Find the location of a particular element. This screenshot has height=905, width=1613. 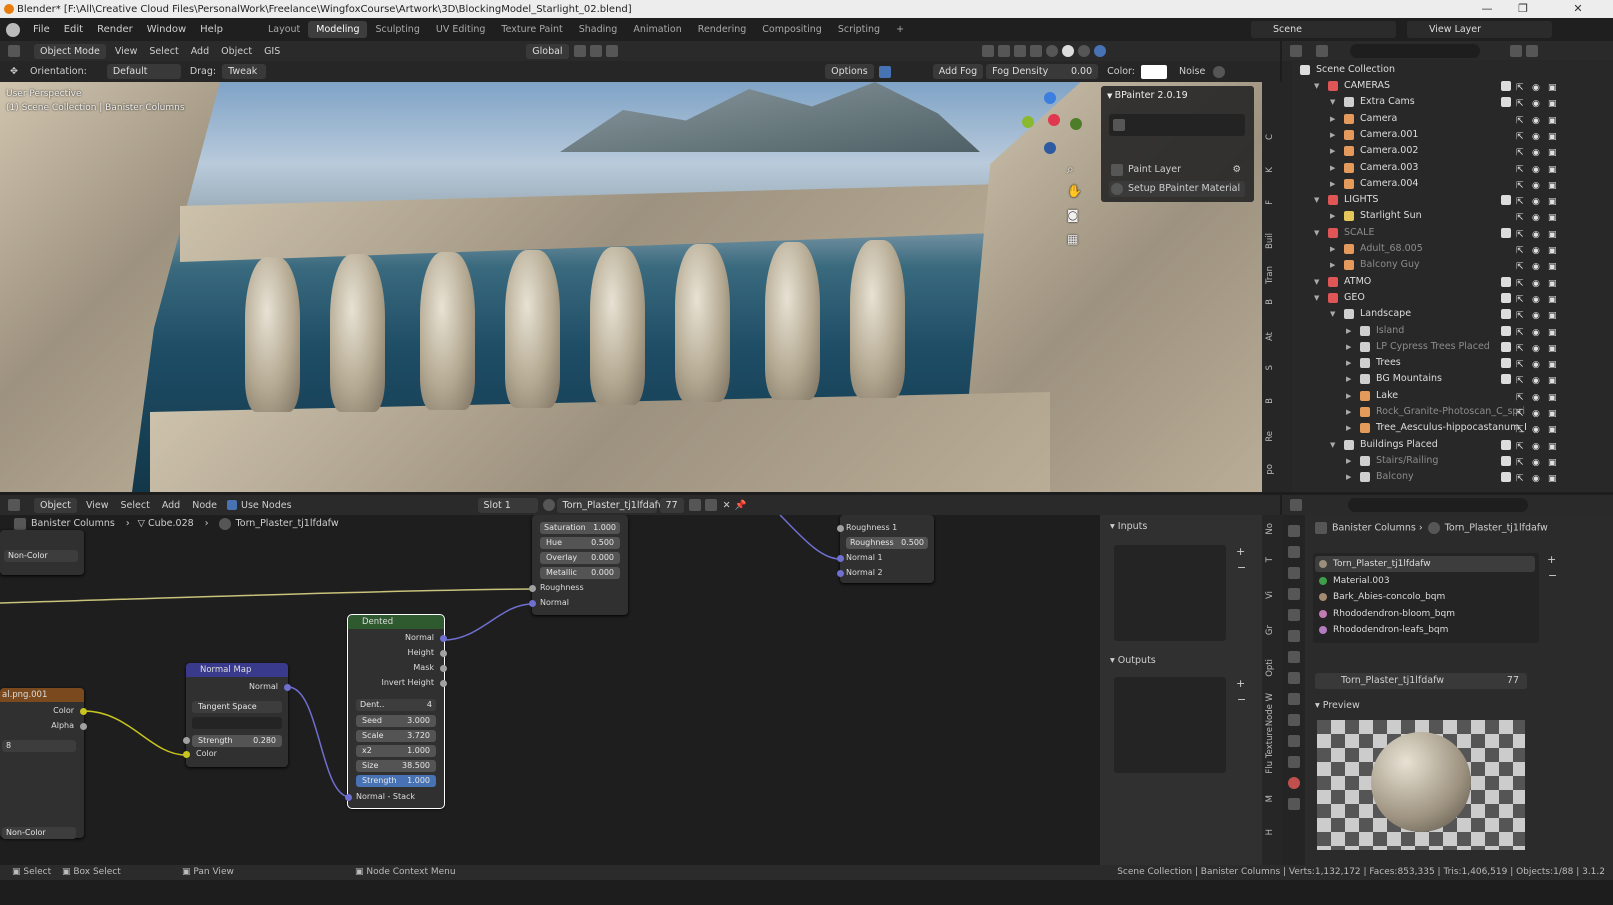

menu-window: Window is located at coordinates (166, 29).